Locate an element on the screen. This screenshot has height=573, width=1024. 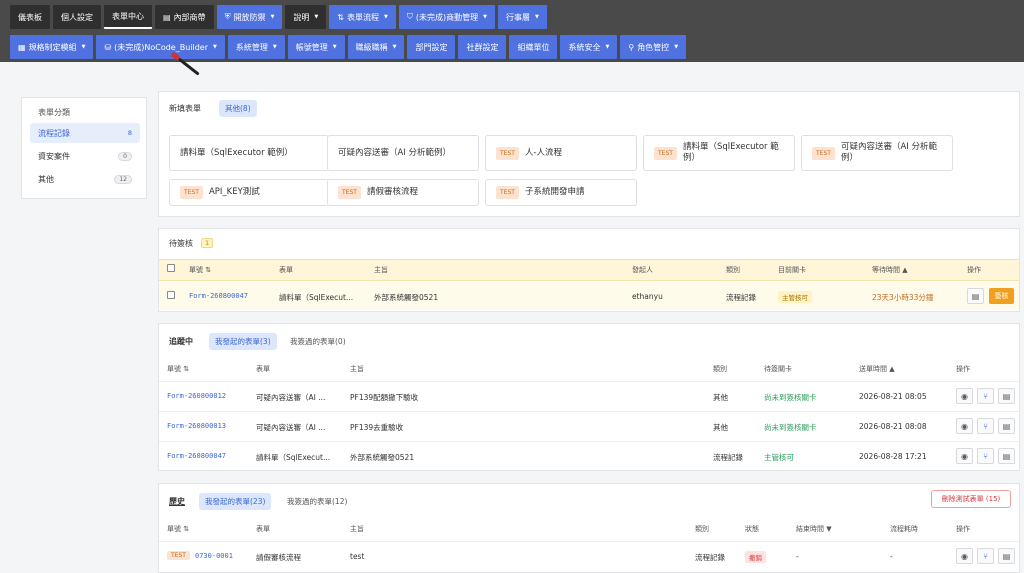
form-template-button: TEST API_KEY測試 is located at coordinates (249, 192).